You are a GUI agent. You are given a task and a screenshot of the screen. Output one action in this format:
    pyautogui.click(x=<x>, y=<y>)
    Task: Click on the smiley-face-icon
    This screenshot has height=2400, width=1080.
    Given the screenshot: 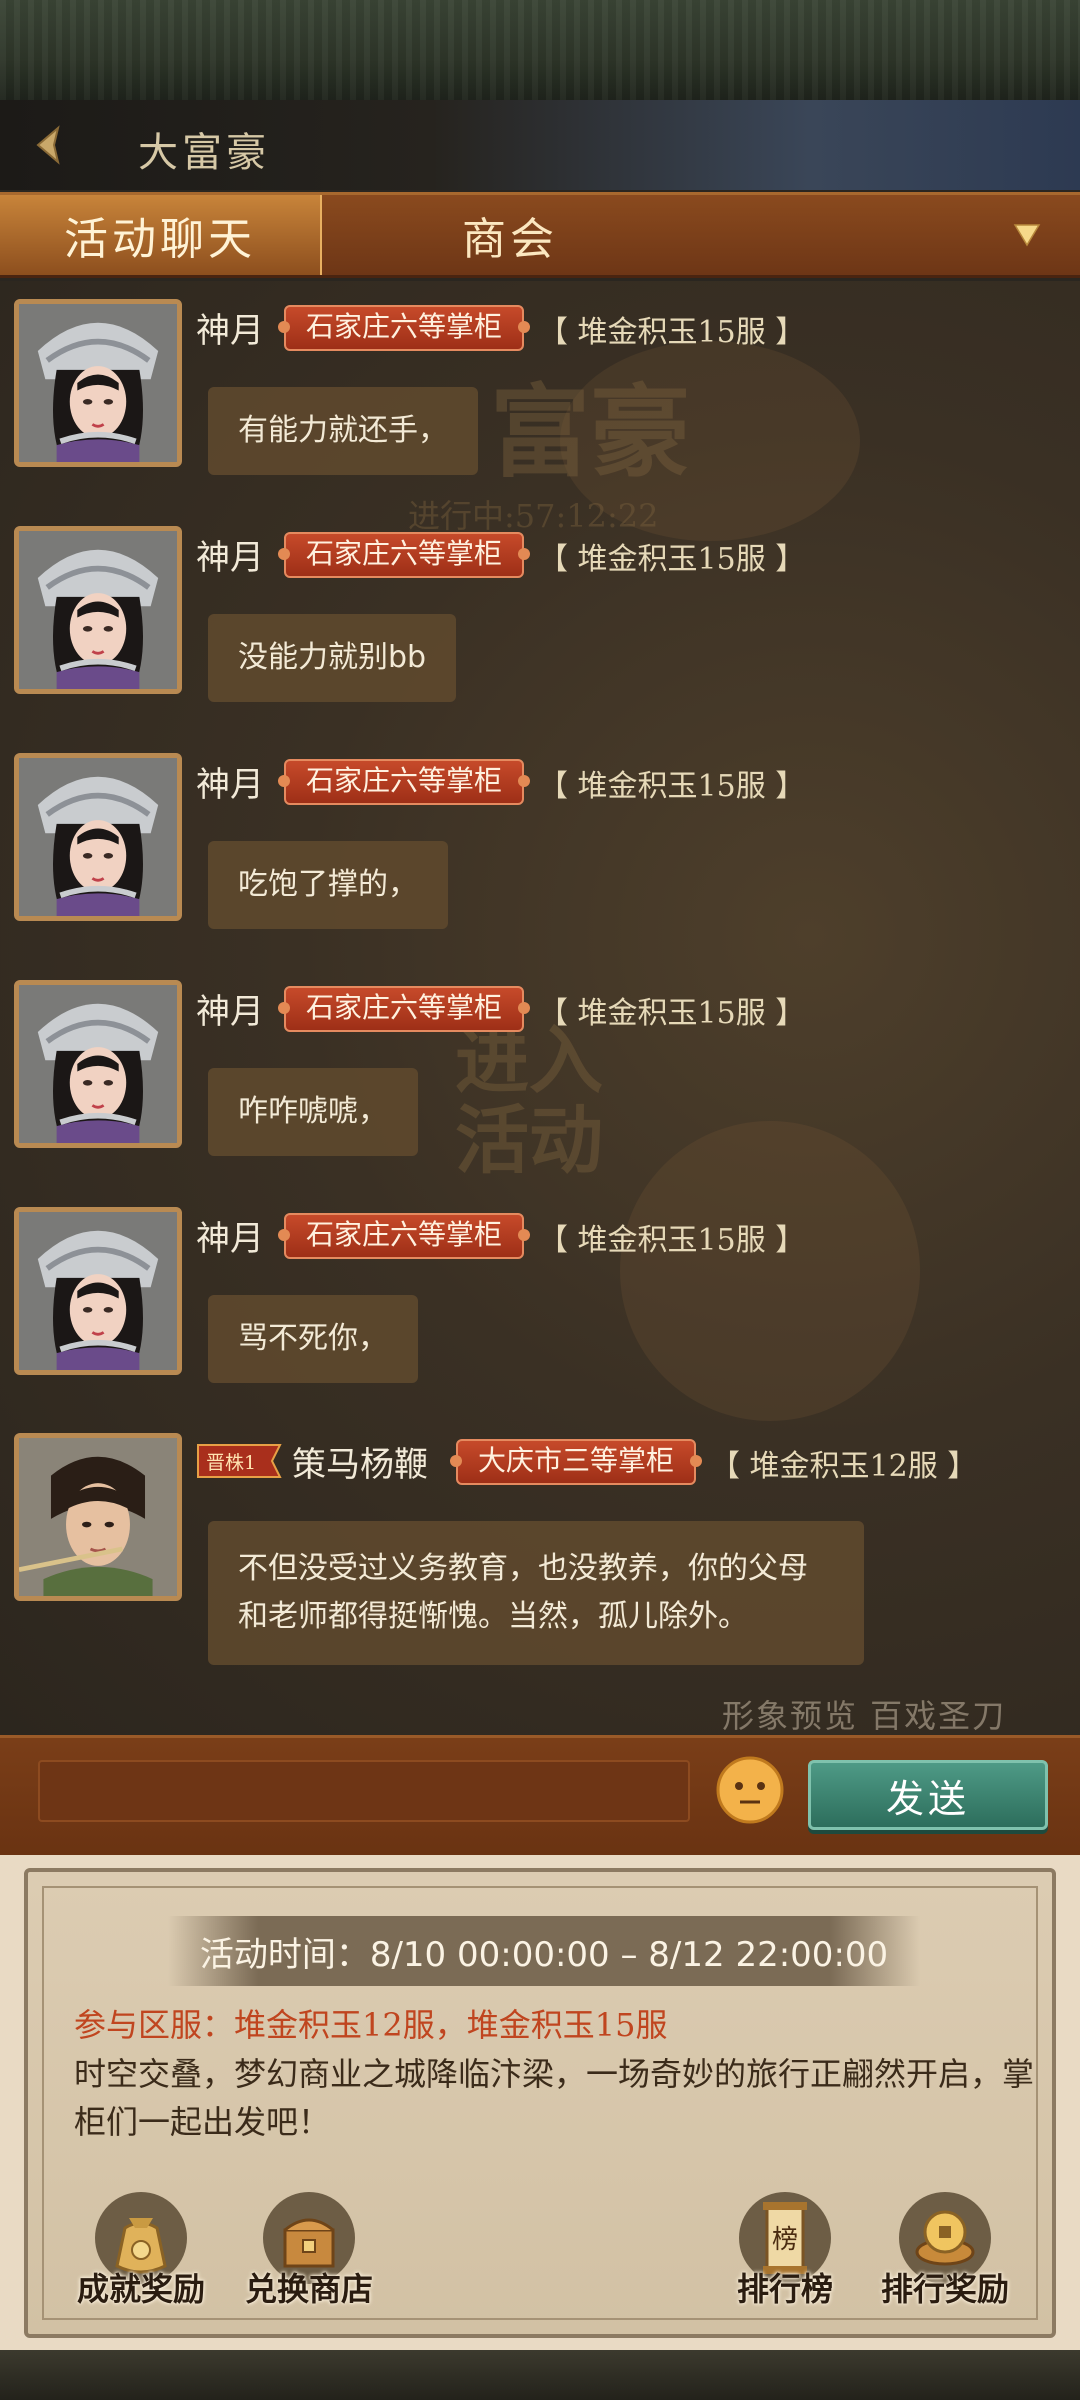 What is the action you would take?
    pyautogui.click(x=750, y=1790)
    